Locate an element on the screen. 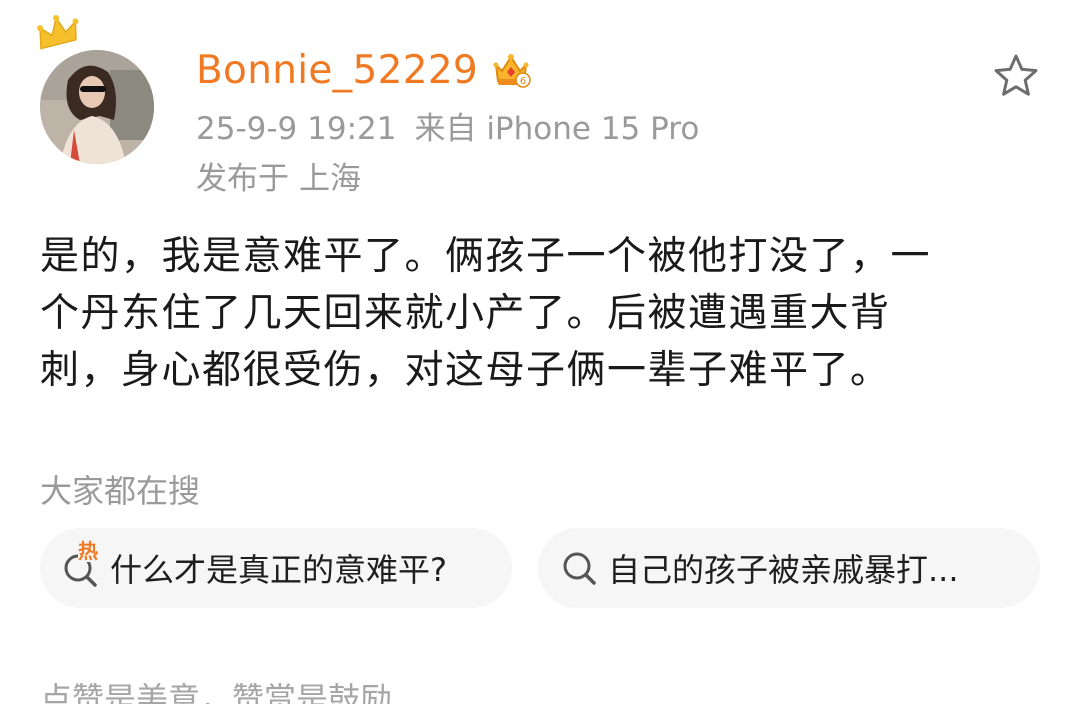  search-suggestion-chip: 热 什么才是真正的意难平? is located at coordinates (276, 568).